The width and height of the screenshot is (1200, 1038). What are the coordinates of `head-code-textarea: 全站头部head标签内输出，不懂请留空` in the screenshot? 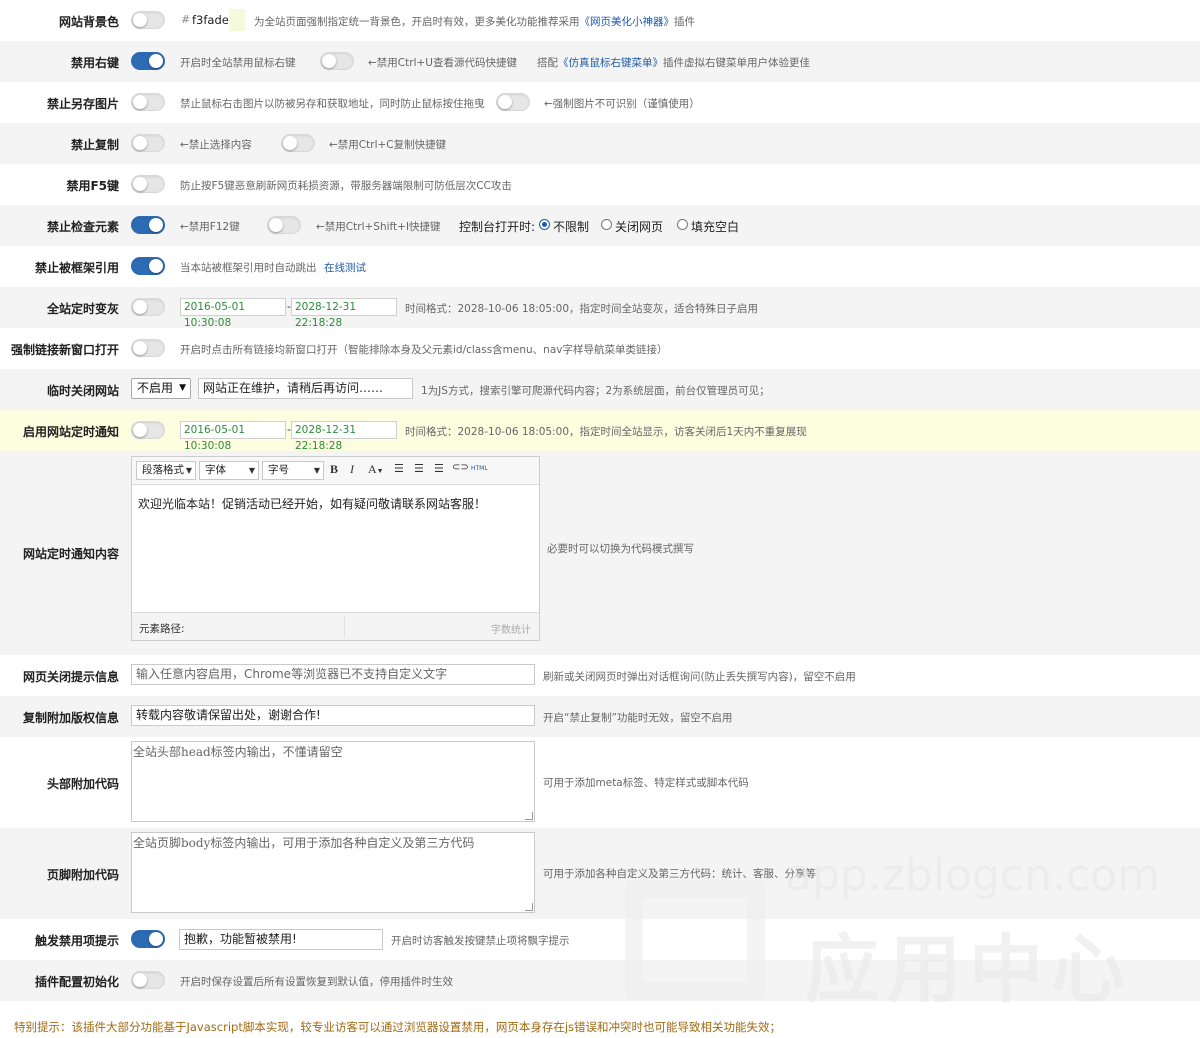 It's located at (333, 781).